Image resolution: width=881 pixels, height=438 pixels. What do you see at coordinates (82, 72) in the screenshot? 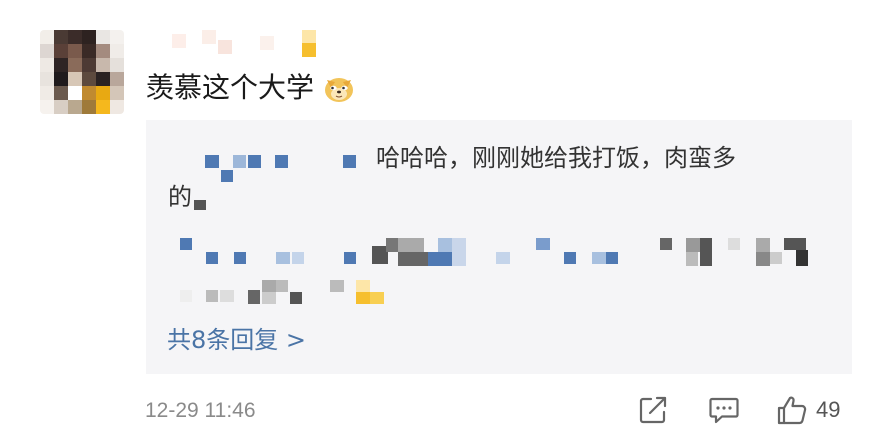
I see `avatar` at bounding box center [82, 72].